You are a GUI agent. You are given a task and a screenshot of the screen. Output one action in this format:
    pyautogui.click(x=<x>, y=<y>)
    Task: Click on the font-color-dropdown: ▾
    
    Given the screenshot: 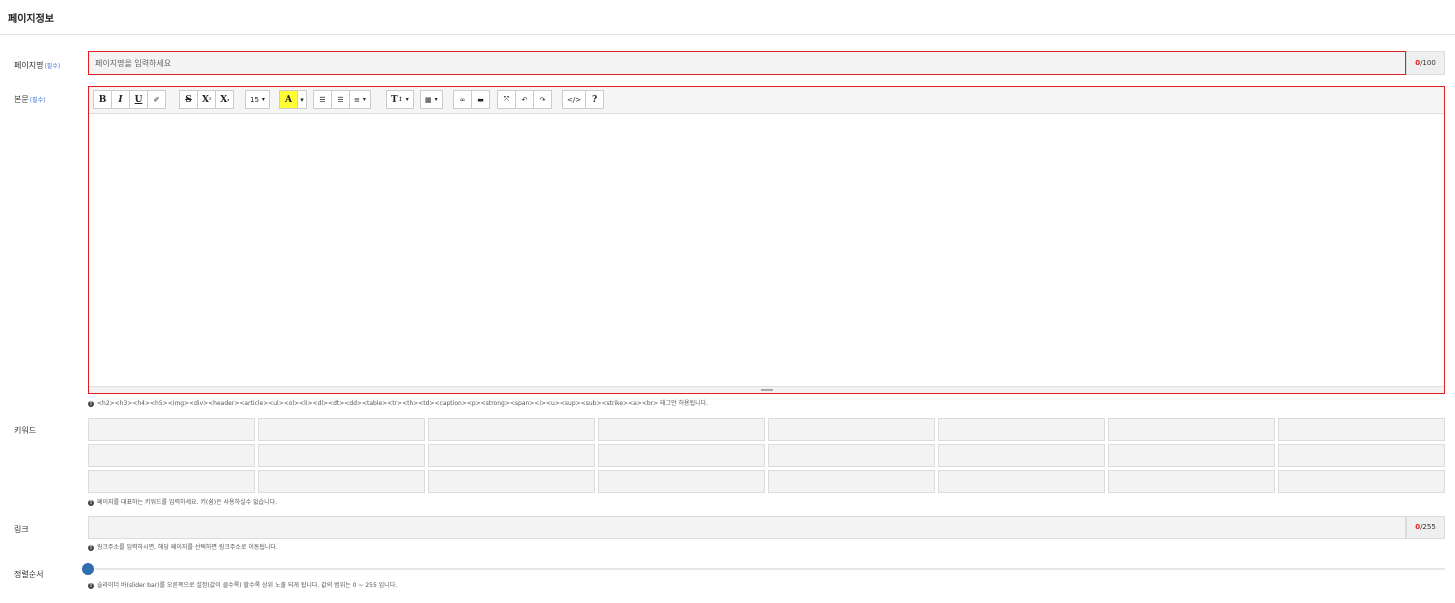 What is the action you would take?
    pyautogui.click(x=302, y=99)
    